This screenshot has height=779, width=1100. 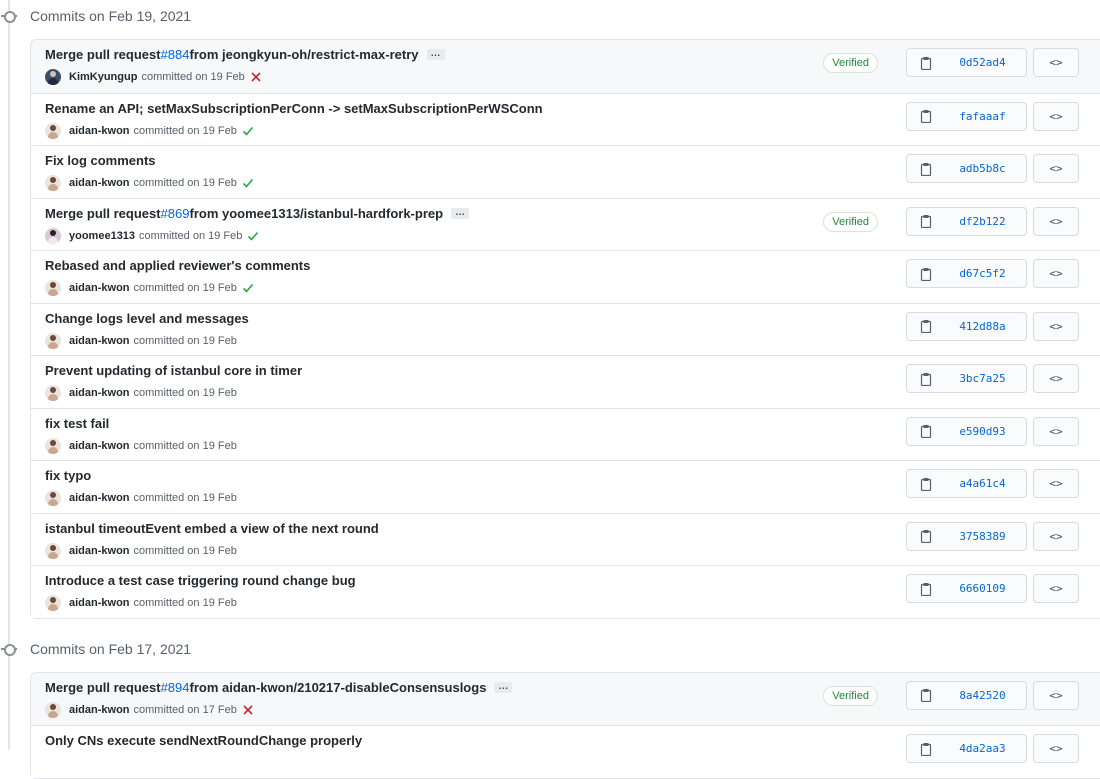 I want to click on pull-request-link: #894, so click(x=175, y=687).